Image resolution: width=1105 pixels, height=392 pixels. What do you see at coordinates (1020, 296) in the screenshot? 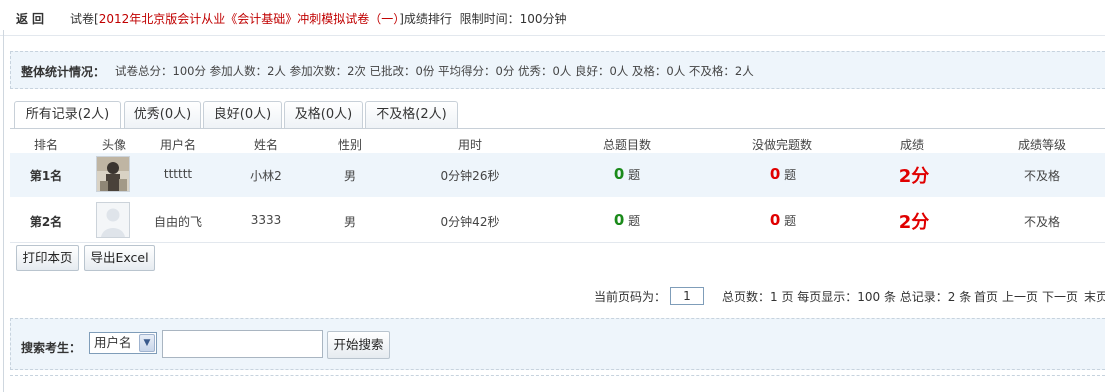
I see `prev-page-link: 上一页` at bounding box center [1020, 296].